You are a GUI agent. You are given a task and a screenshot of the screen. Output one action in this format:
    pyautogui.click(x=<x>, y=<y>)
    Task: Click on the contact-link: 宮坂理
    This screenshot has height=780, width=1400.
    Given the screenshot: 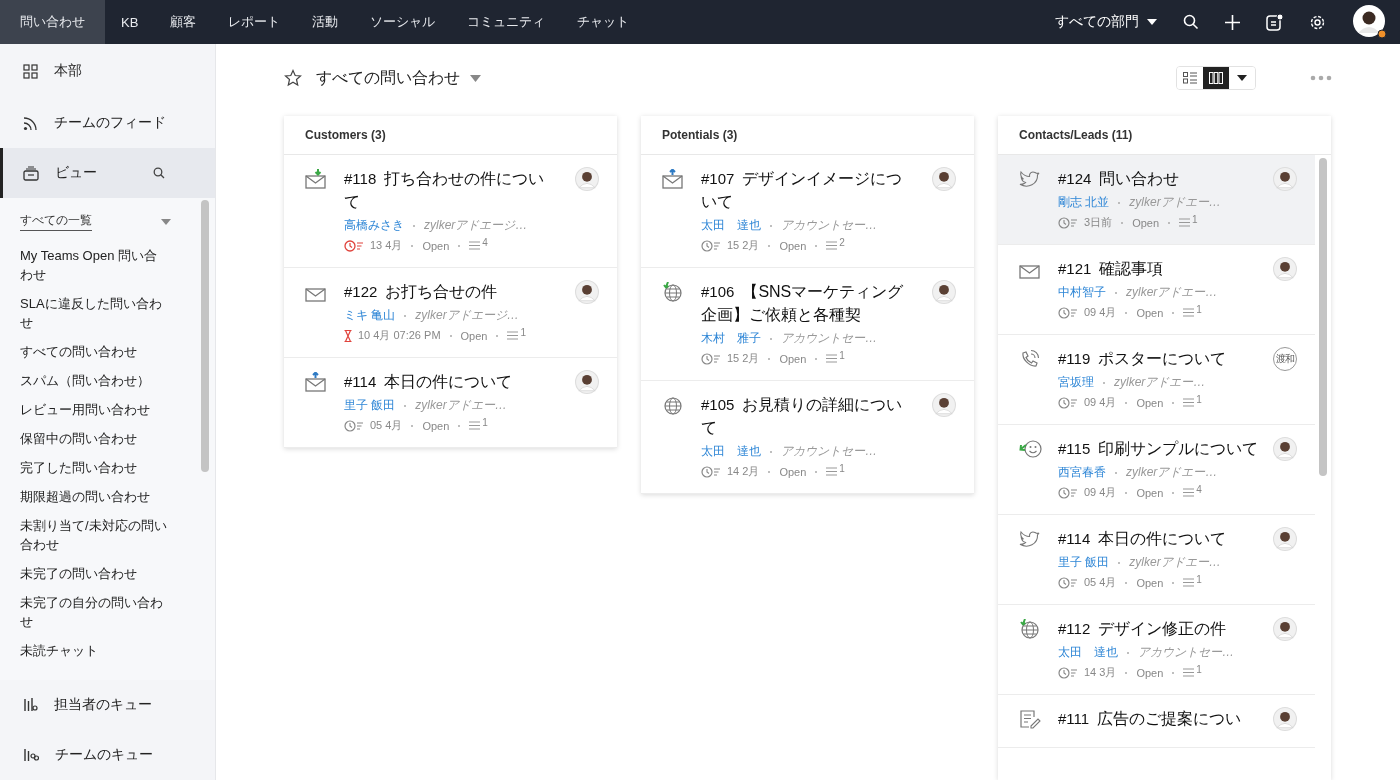 What is the action you would take?
    pyautogui.click(x=1076, y=382)
    